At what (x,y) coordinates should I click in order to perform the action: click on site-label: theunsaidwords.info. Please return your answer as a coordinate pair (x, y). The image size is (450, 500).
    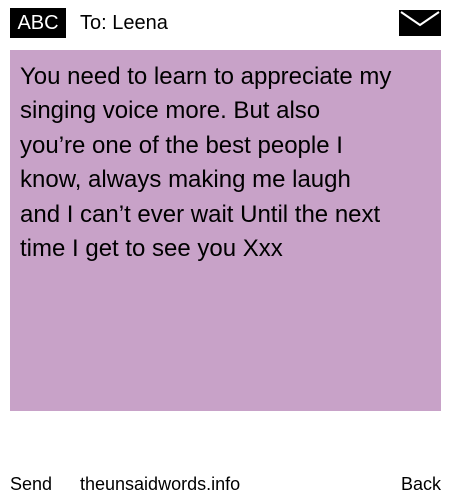
    Looking at the image, I should click on (160, 484).